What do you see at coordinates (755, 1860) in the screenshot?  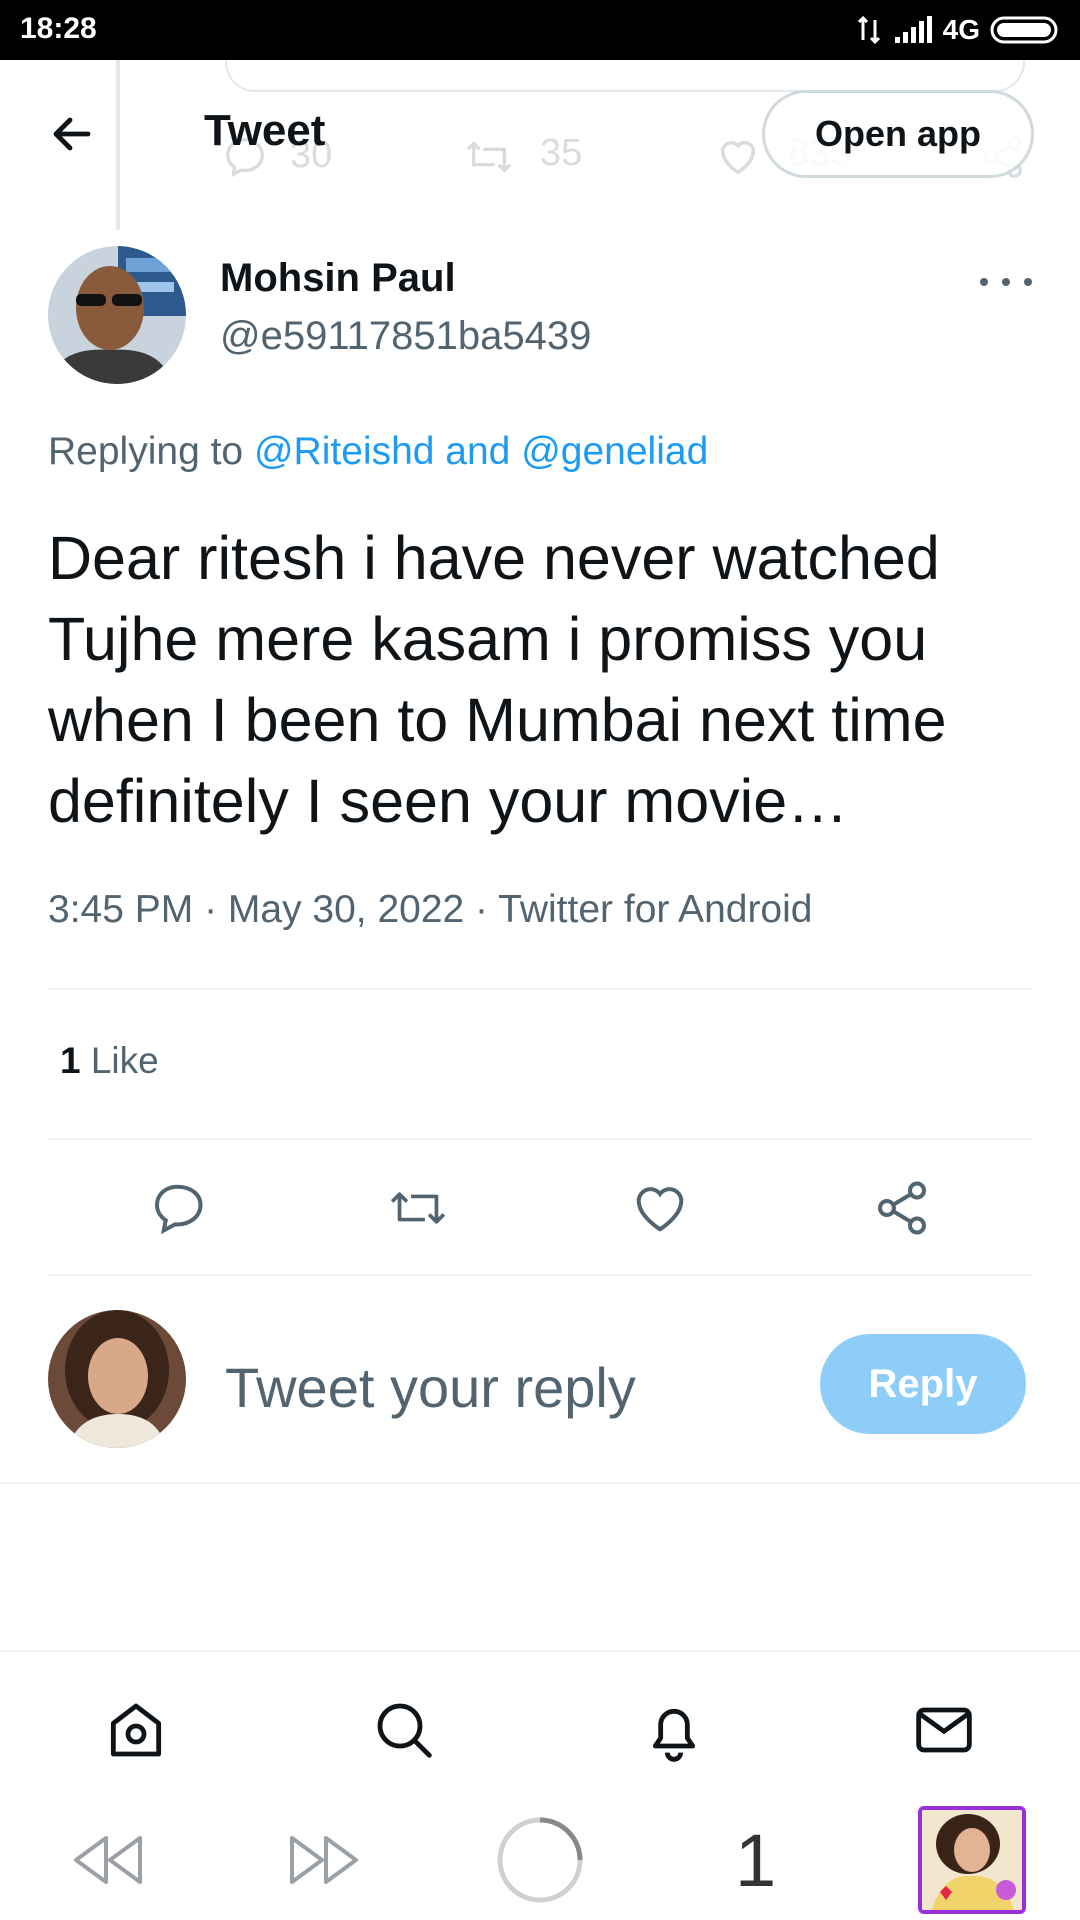 I see `tab-count: 1` at bounding box center [755, 1860].